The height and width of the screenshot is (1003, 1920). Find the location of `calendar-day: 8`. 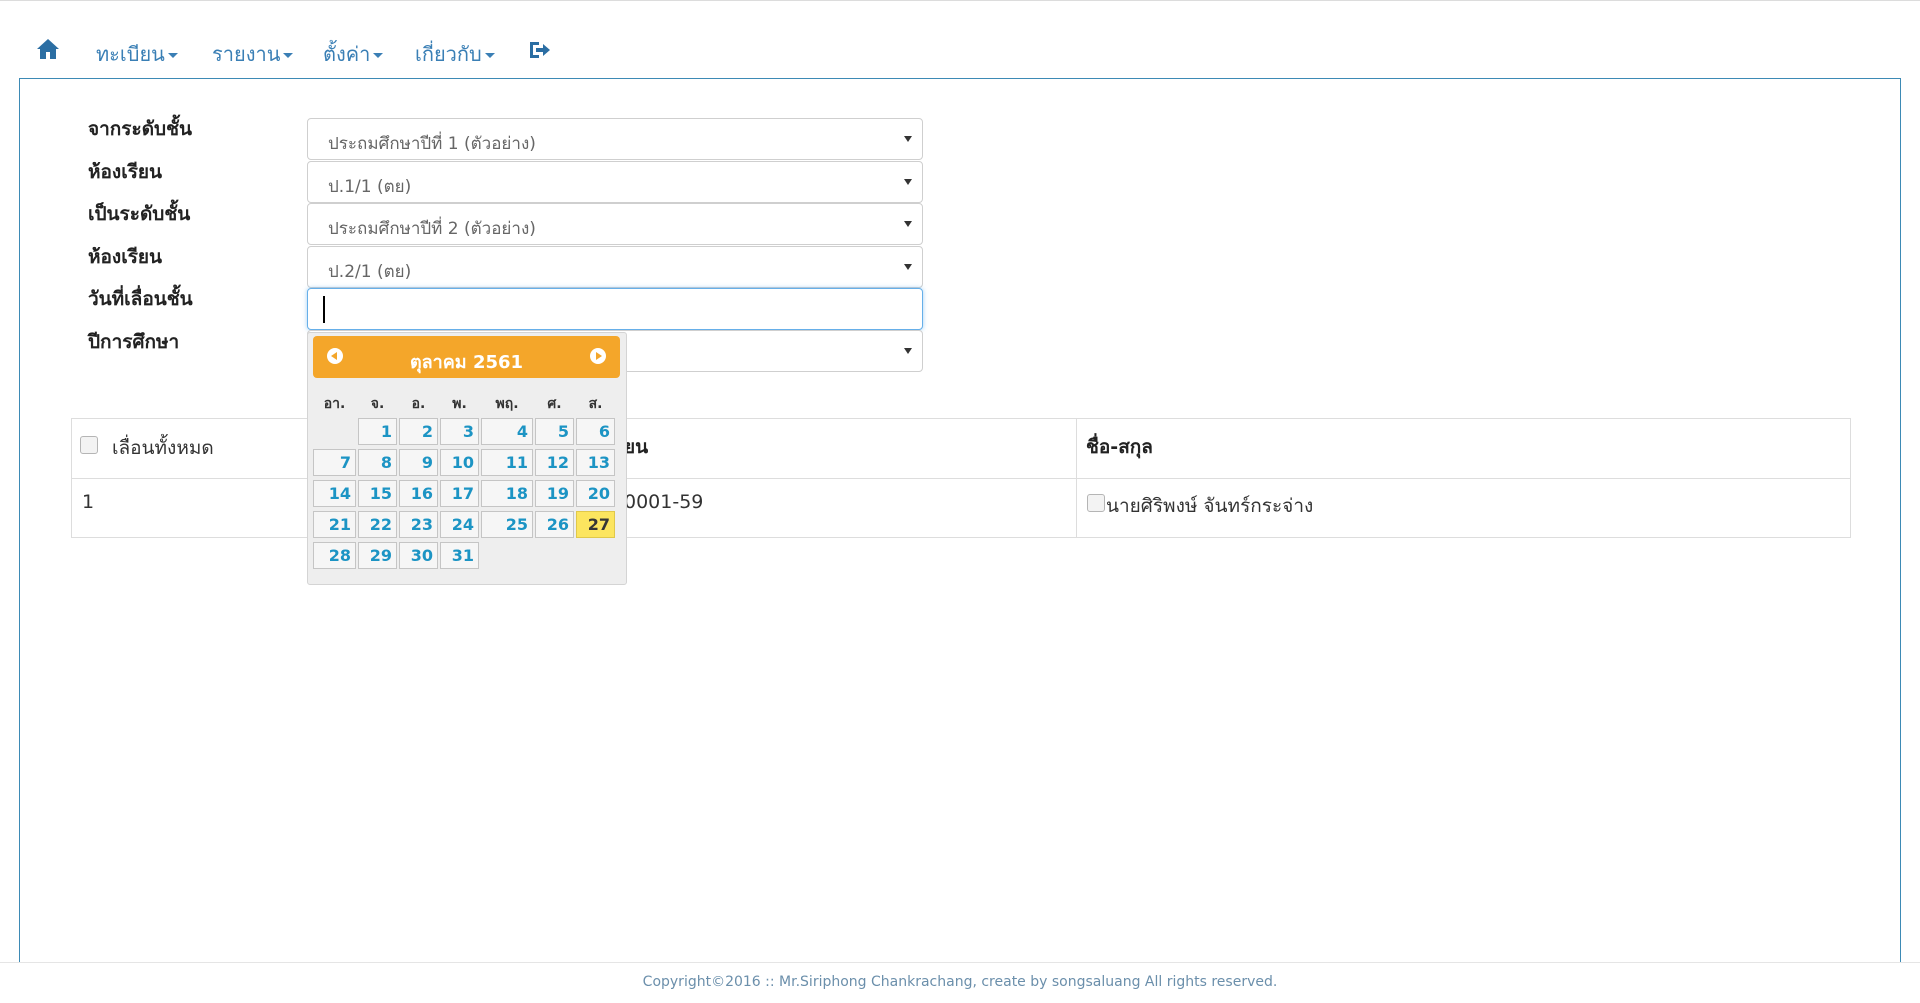

calendar-day: 8 is located at coordinates (377, 462).